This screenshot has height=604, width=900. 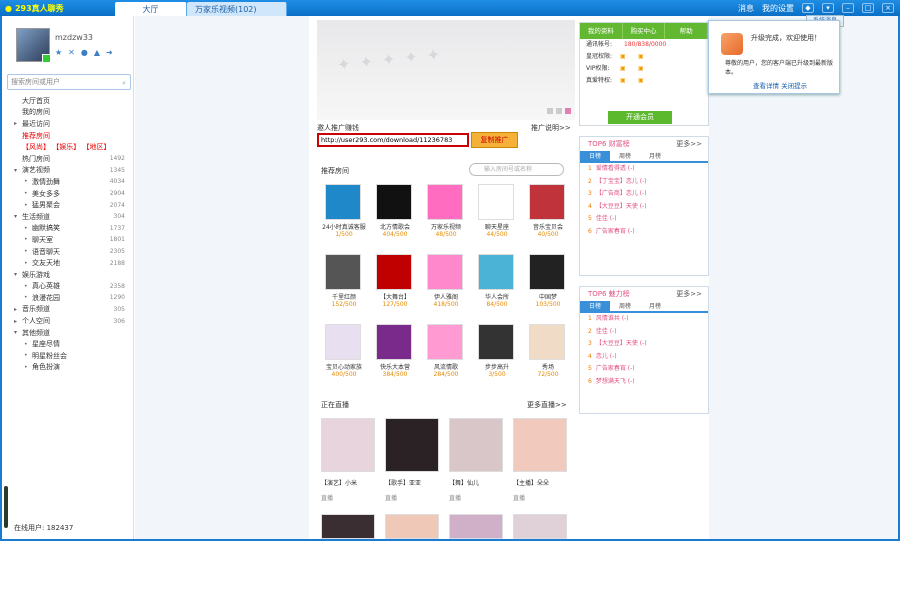 I want to click on rank-item: 2 佳佳 (-), so click(x=644, y=332).